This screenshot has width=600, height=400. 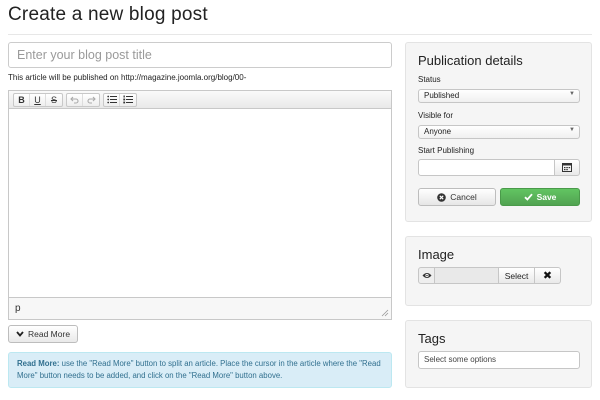 I want to click on save-label: Save, so click(x=546, y=197).